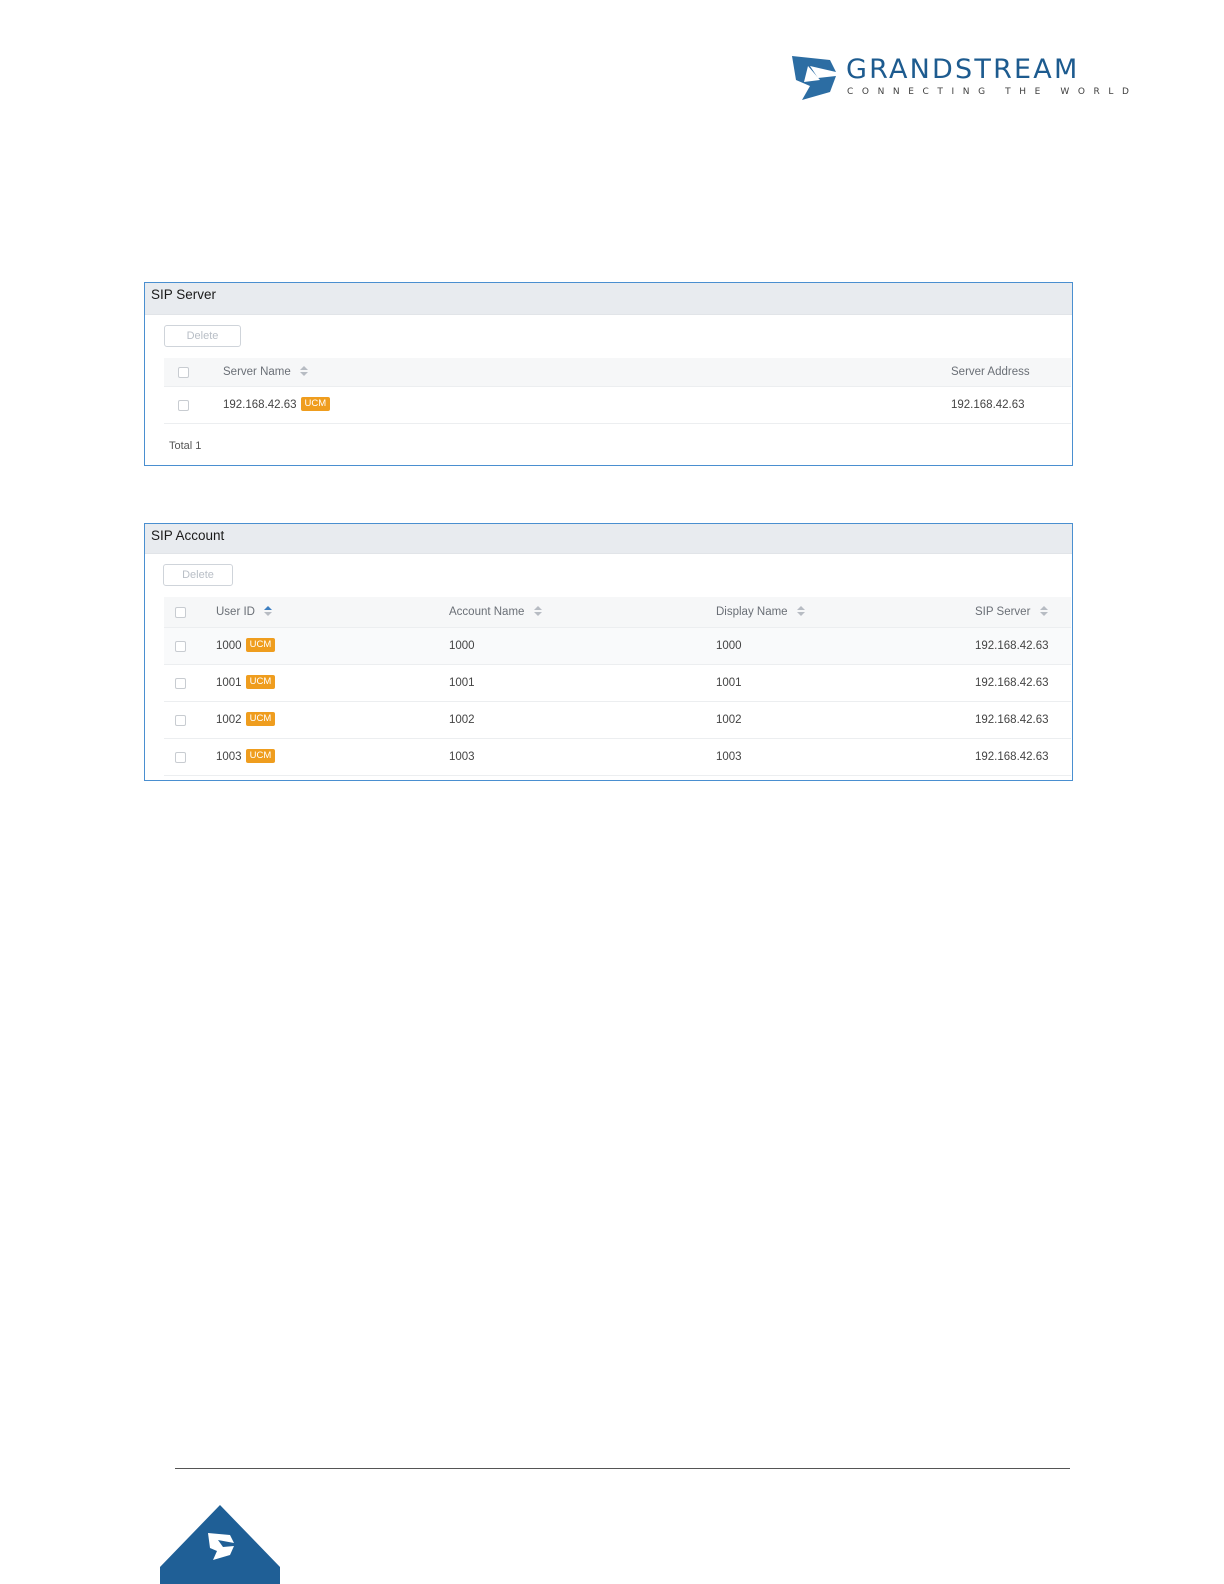 The image size is (1224, 1584). I want to click on sip-server-delete-button: Delete, so click(202, 336).